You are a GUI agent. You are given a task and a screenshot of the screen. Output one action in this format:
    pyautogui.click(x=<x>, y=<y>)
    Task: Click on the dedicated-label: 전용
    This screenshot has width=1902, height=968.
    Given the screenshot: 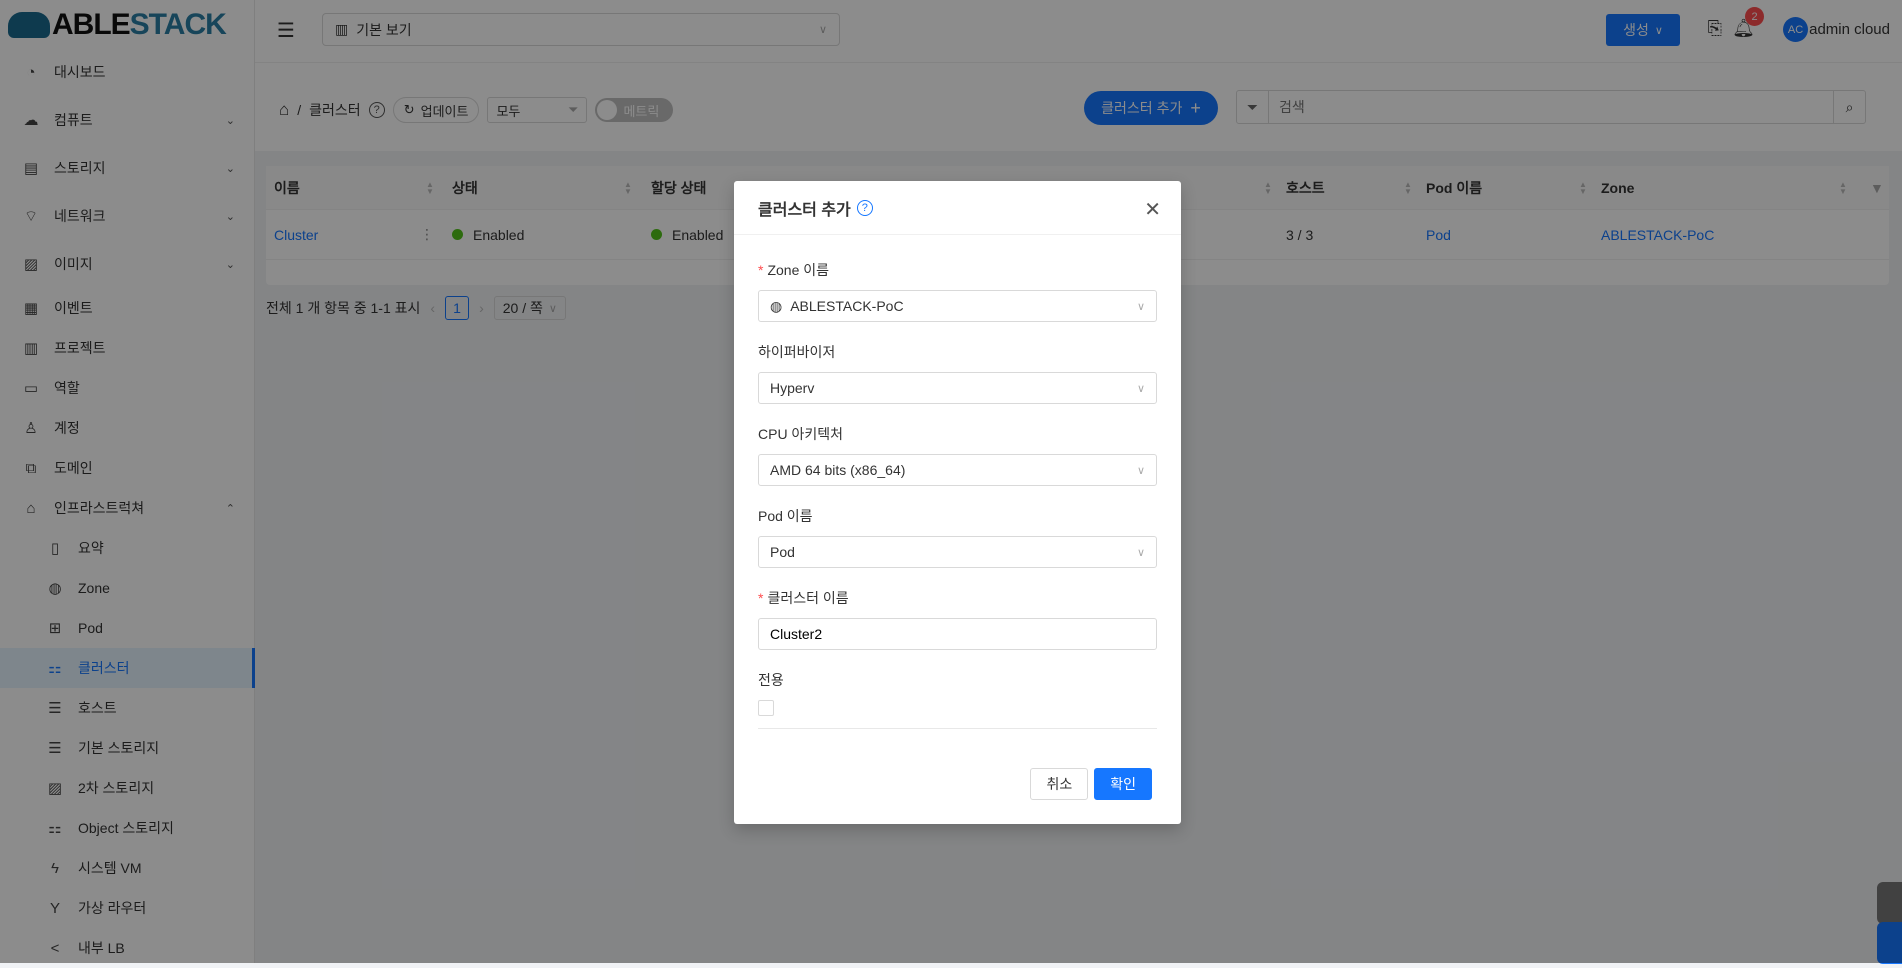 What is the action you would take?
    pyautogui.click(x=771, y=680)
    